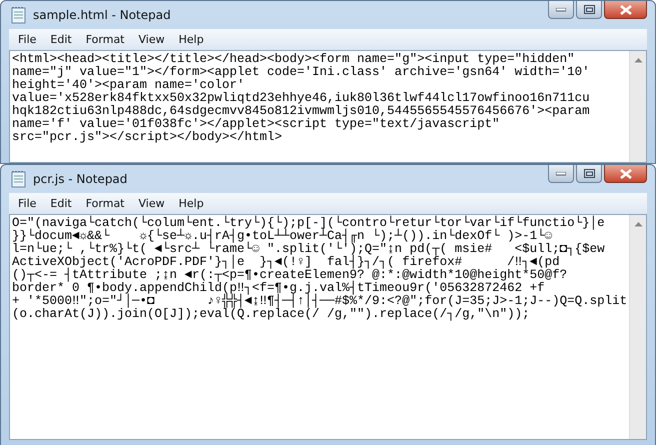 The height and width of the screenshot is (445, 656). What do you see at coordinates (147, 137) in the screenshot?
I see `text-line: src="pcr.js"></script></body></html>` at bounding box center [147, 137].